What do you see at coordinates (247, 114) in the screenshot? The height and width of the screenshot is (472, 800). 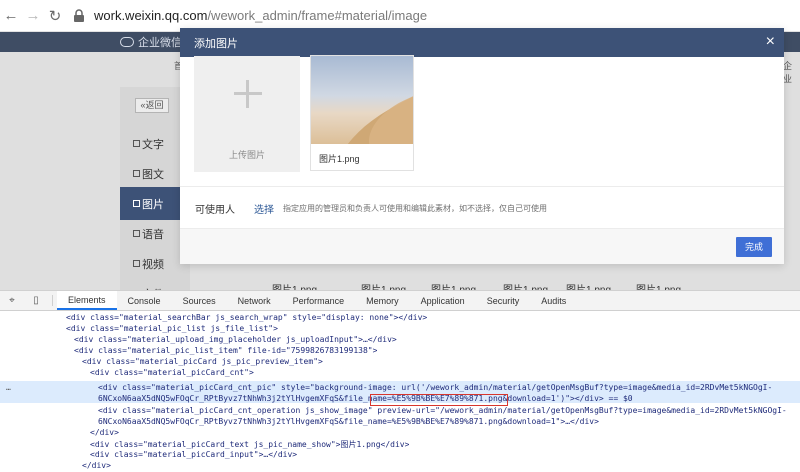 I see `upload-image-card: 上传图片` at bounding box center [247, 114].